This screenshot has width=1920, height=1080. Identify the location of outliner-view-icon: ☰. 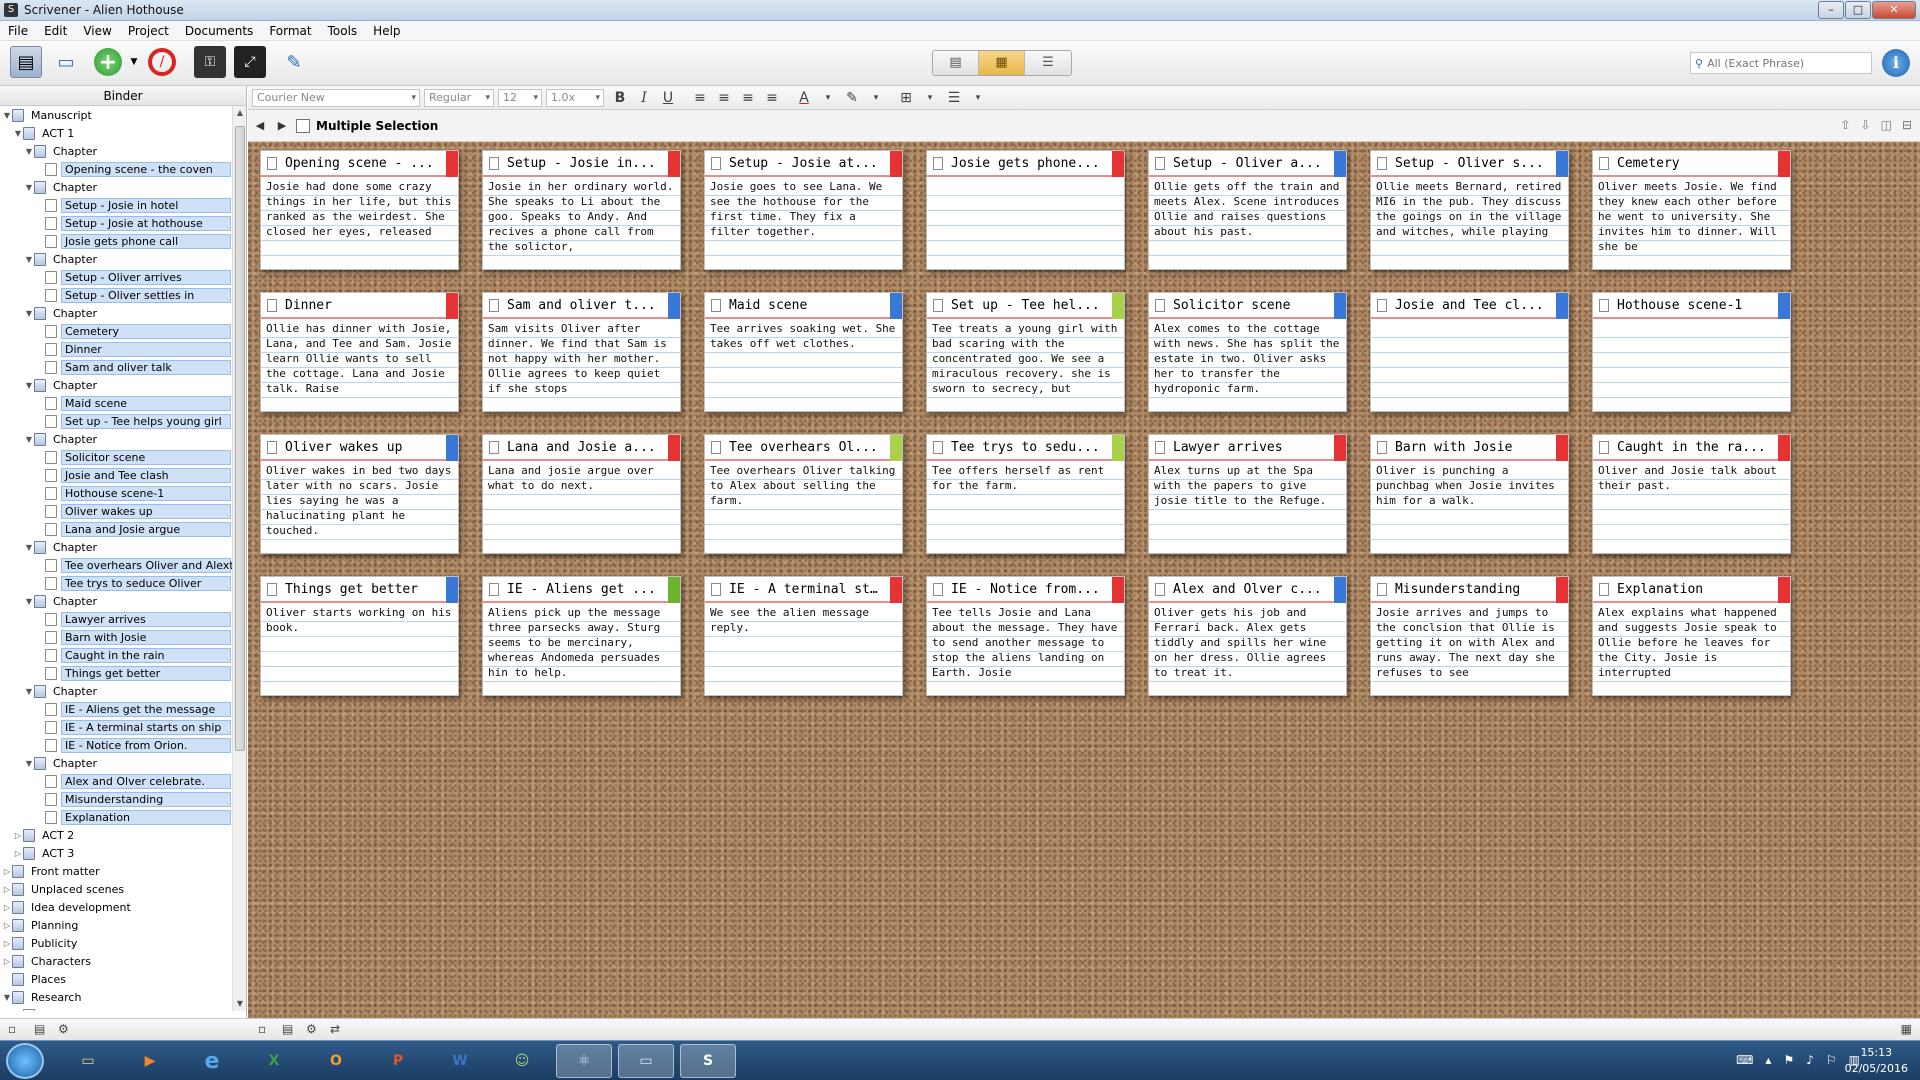
(1048, 63).